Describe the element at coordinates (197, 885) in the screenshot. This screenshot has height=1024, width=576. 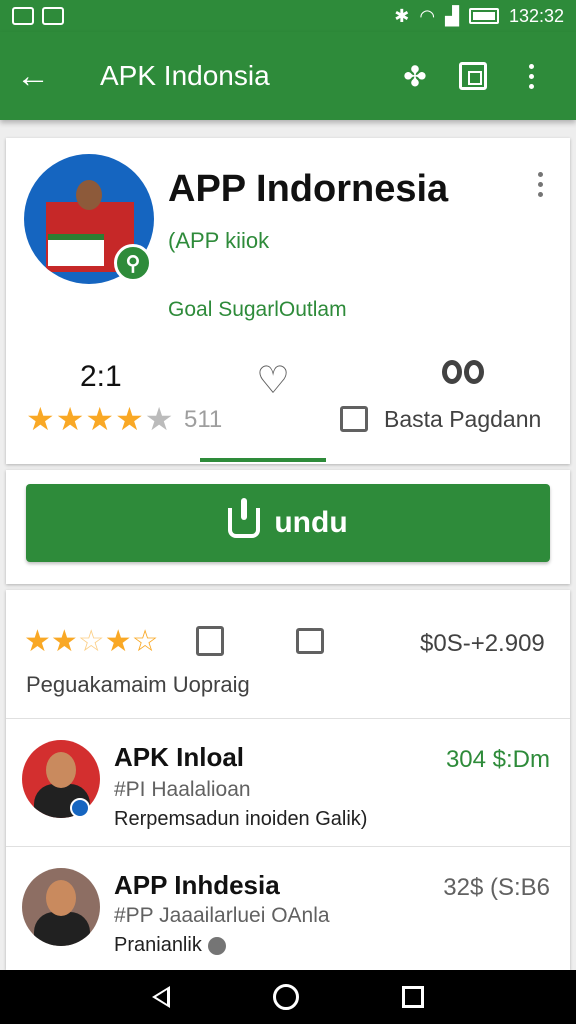
I see `list-item-title: APP Inhdesia` at that location.